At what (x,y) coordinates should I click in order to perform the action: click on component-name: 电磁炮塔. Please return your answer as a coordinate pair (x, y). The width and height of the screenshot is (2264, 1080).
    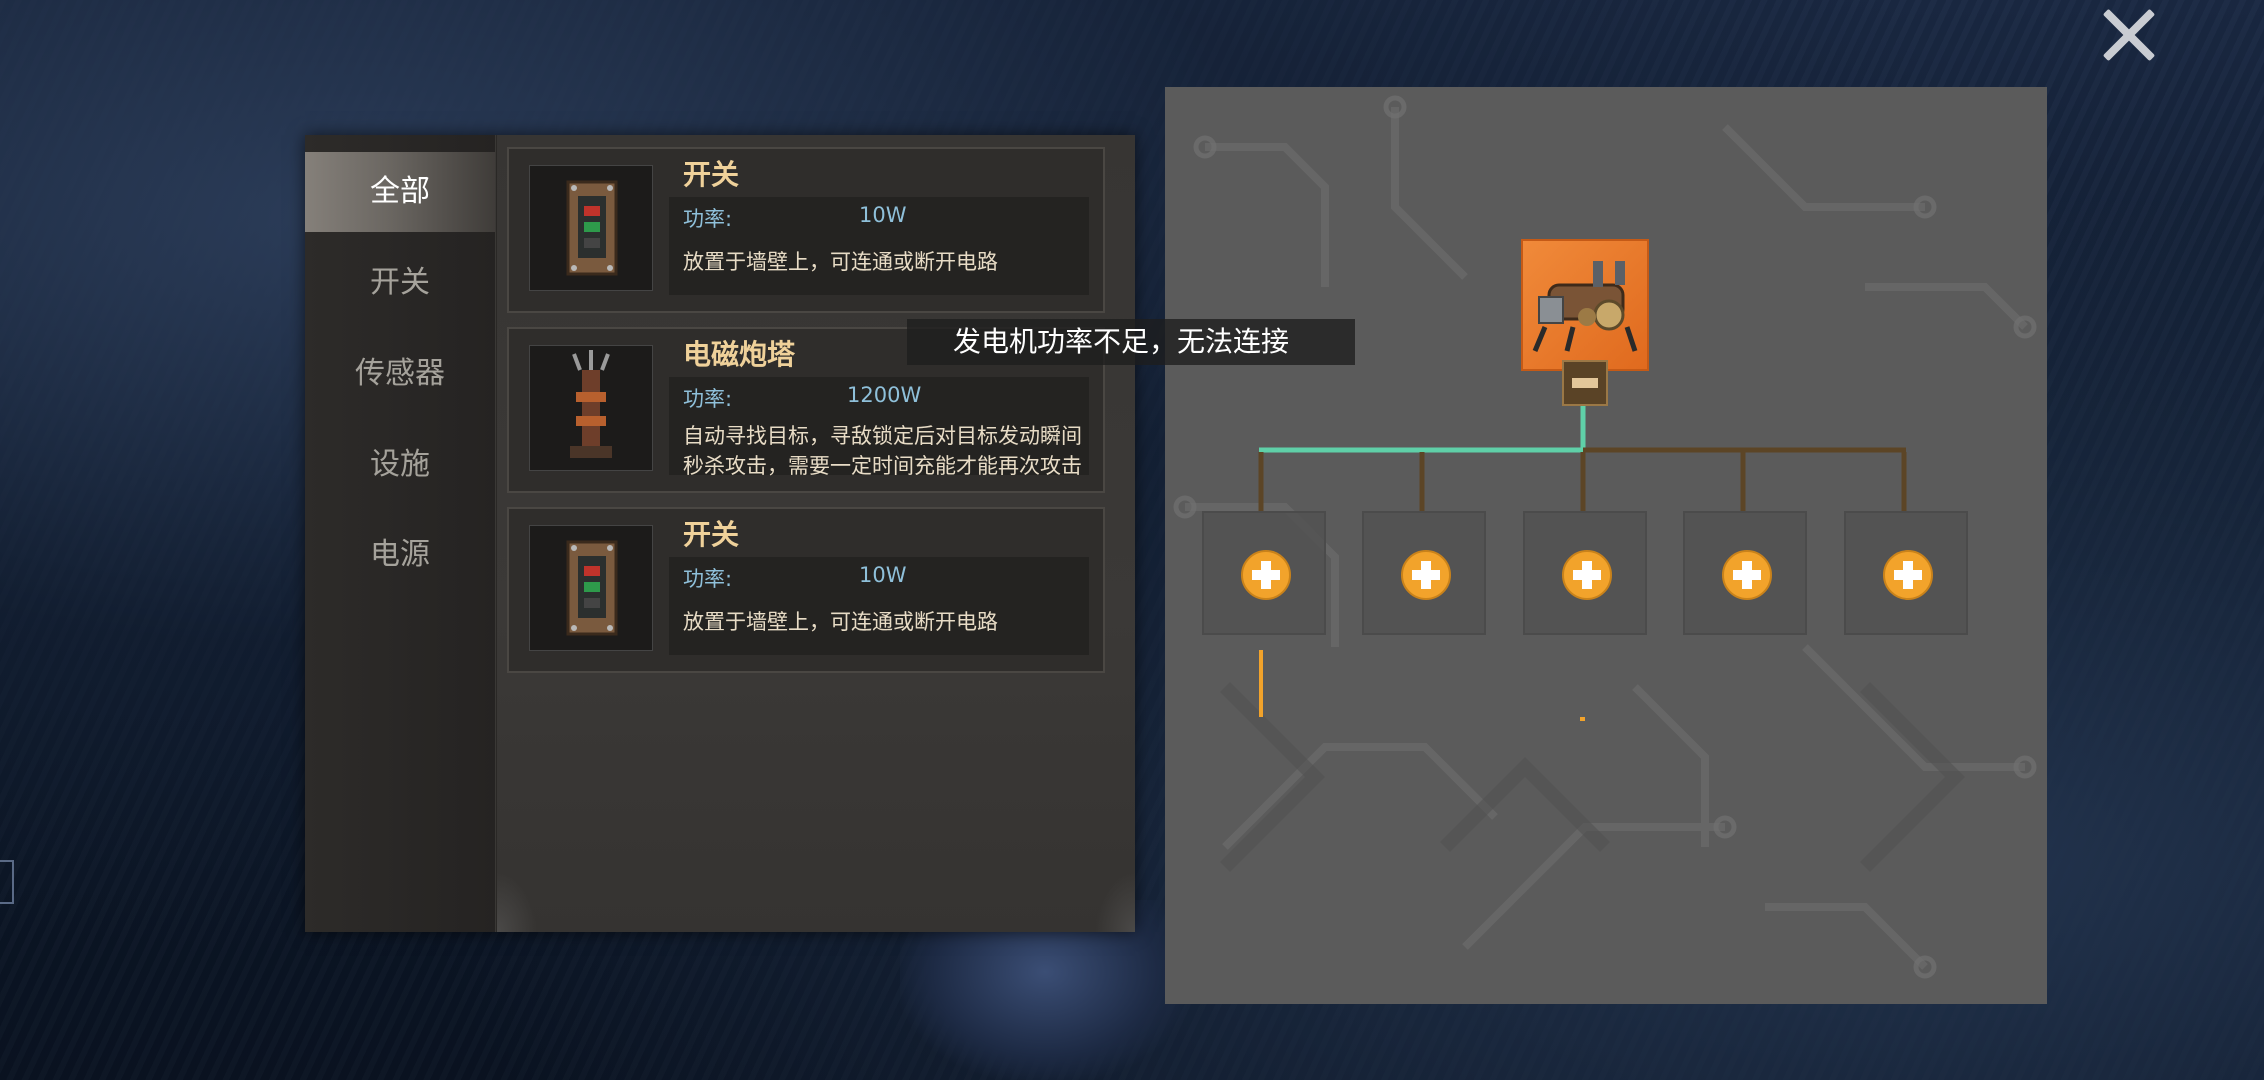
    Looking at the image, I should click on (739, 354).